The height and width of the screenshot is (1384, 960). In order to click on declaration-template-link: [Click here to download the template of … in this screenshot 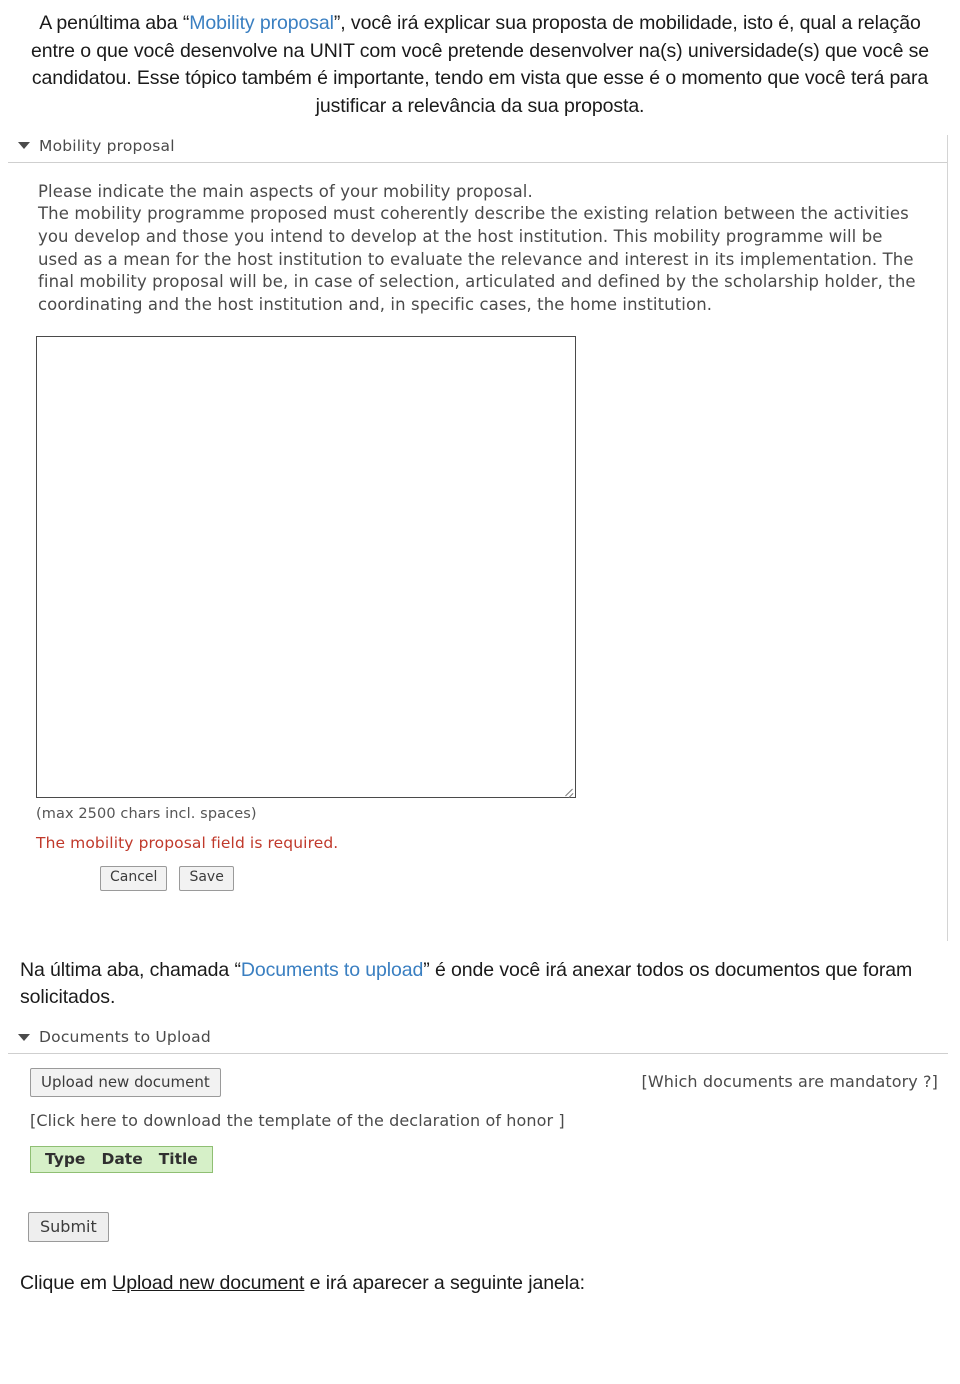, I will do `click(480, 1113)`.